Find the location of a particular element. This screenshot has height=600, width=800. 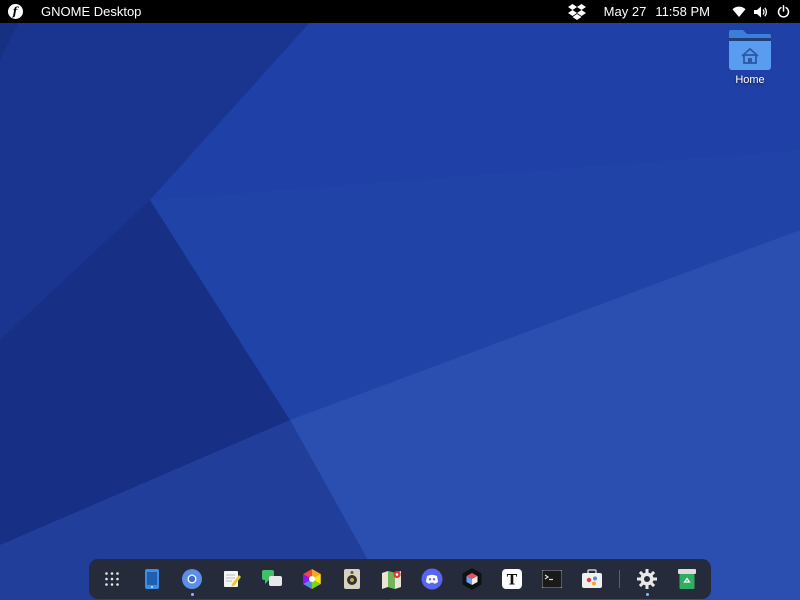

dock-item-phone-connect is located at coordinates (152, 579).